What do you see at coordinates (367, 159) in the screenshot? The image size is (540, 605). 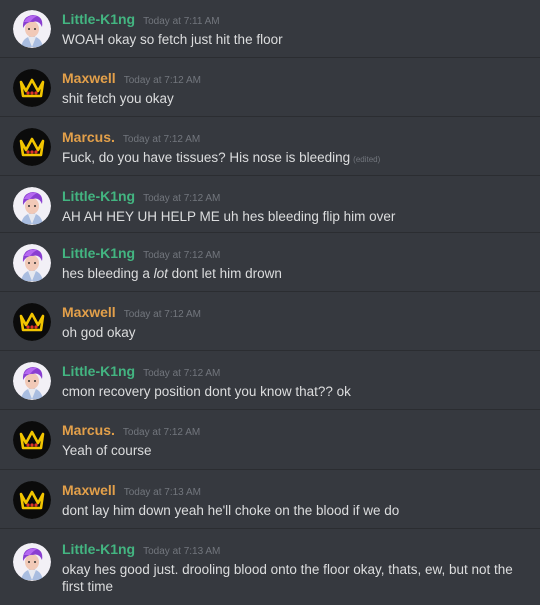 I see `edited-marker: (edited)` at bounding box center [367, 159].